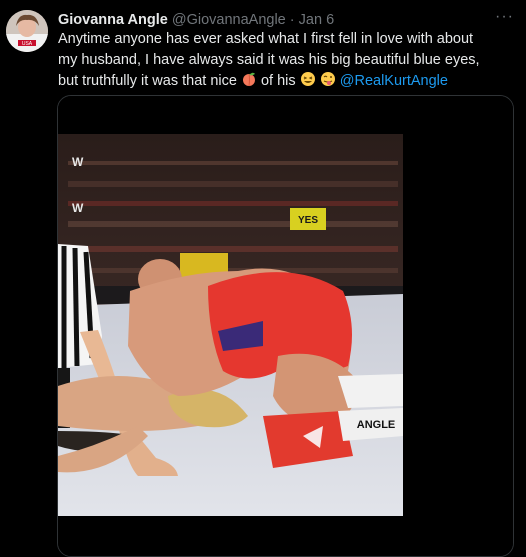 The height and width of the screenshot is (557, 526). Describe the element at coordinates (249, 82) in the screenshot. I see `peach-emoji-icon` at that location.